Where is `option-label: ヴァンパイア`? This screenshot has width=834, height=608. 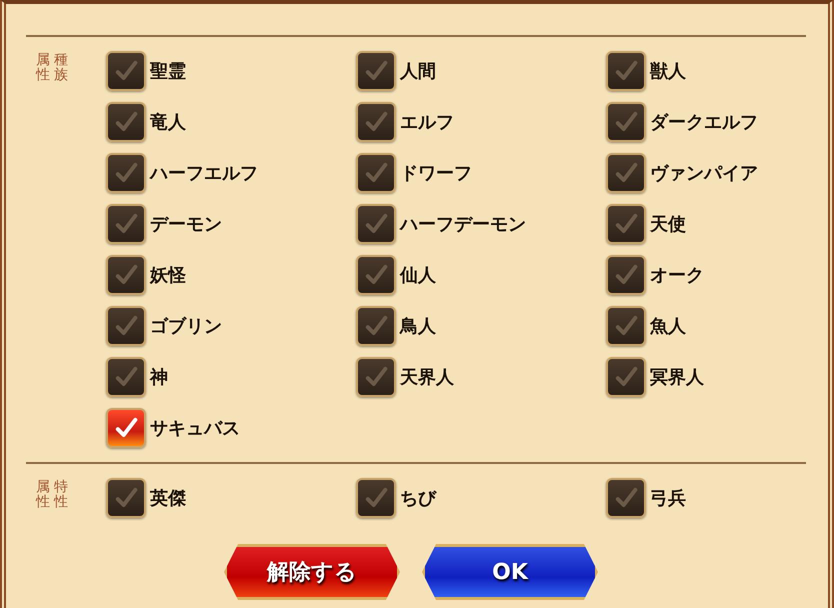 option-label: ヴァンパイア is located at coordinates (704, 173).